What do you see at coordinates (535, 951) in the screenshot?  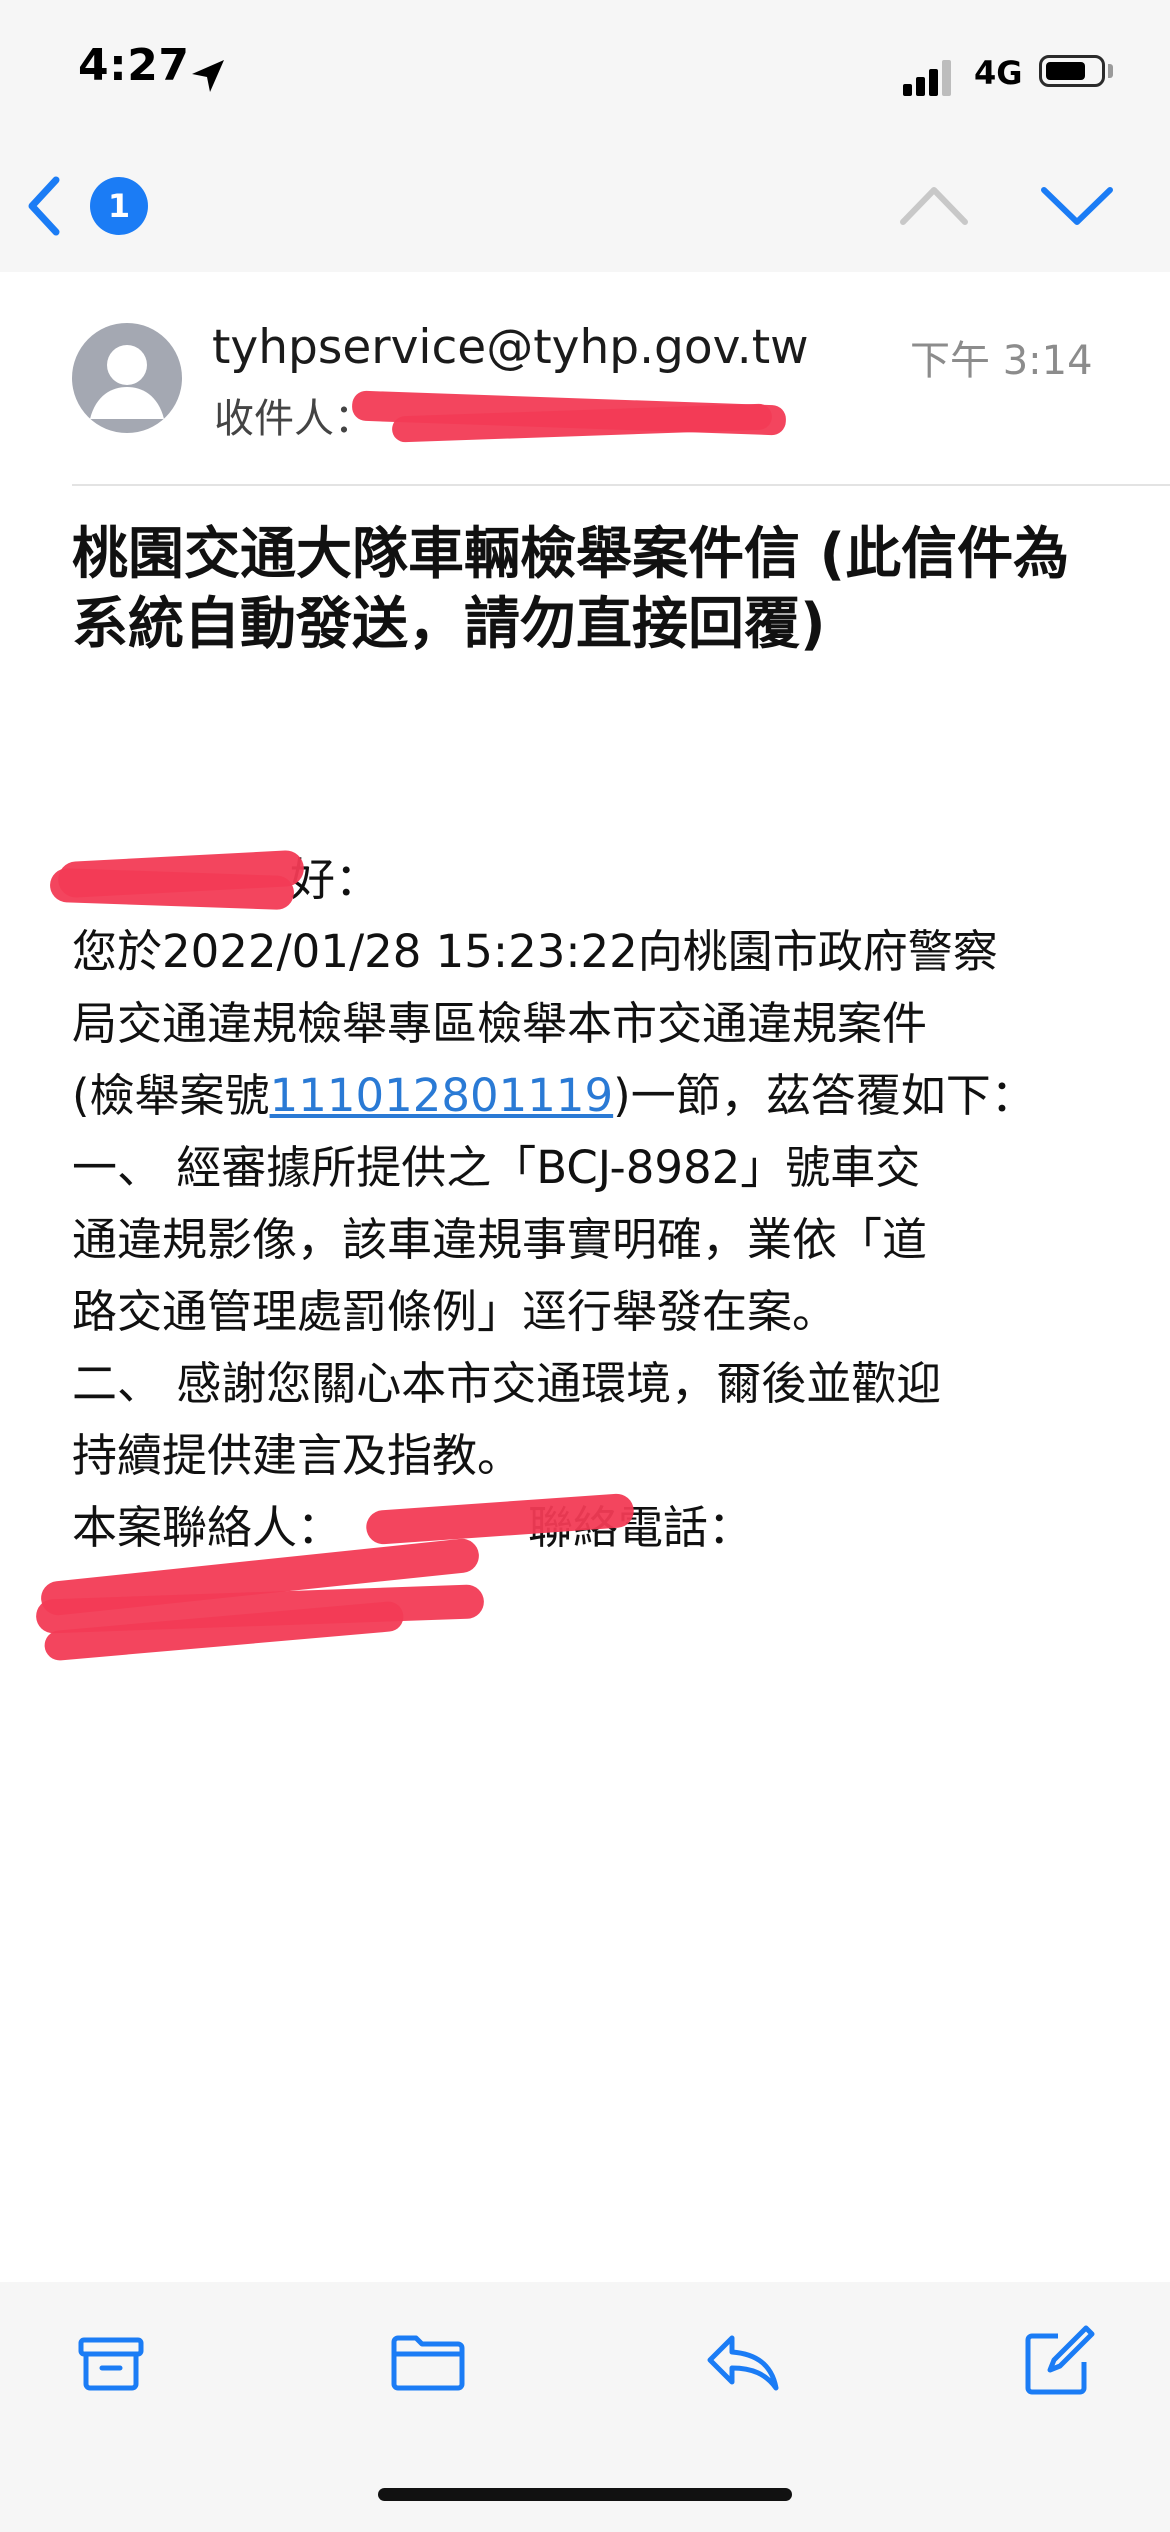 I see `body-line-1: 您於2022/01/28 15:23:22向桃園市政府警察` at bounding box center [535, 951].